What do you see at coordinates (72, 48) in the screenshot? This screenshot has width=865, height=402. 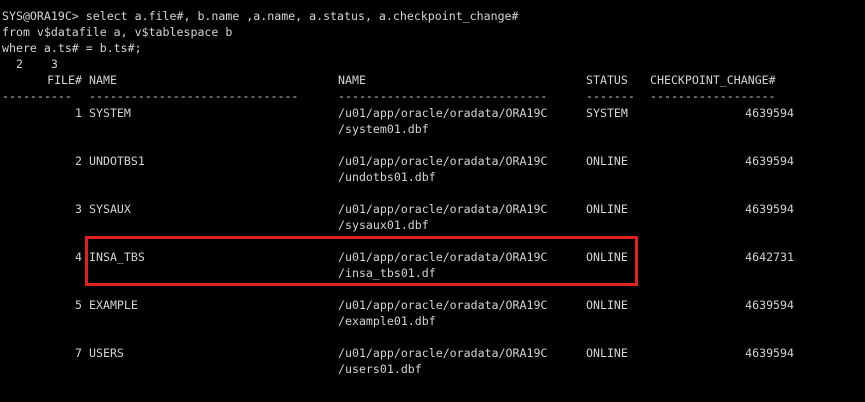 I see `sql-command-line-3: where a.ts# = b.ts#;` at bounding box center [72, 48].